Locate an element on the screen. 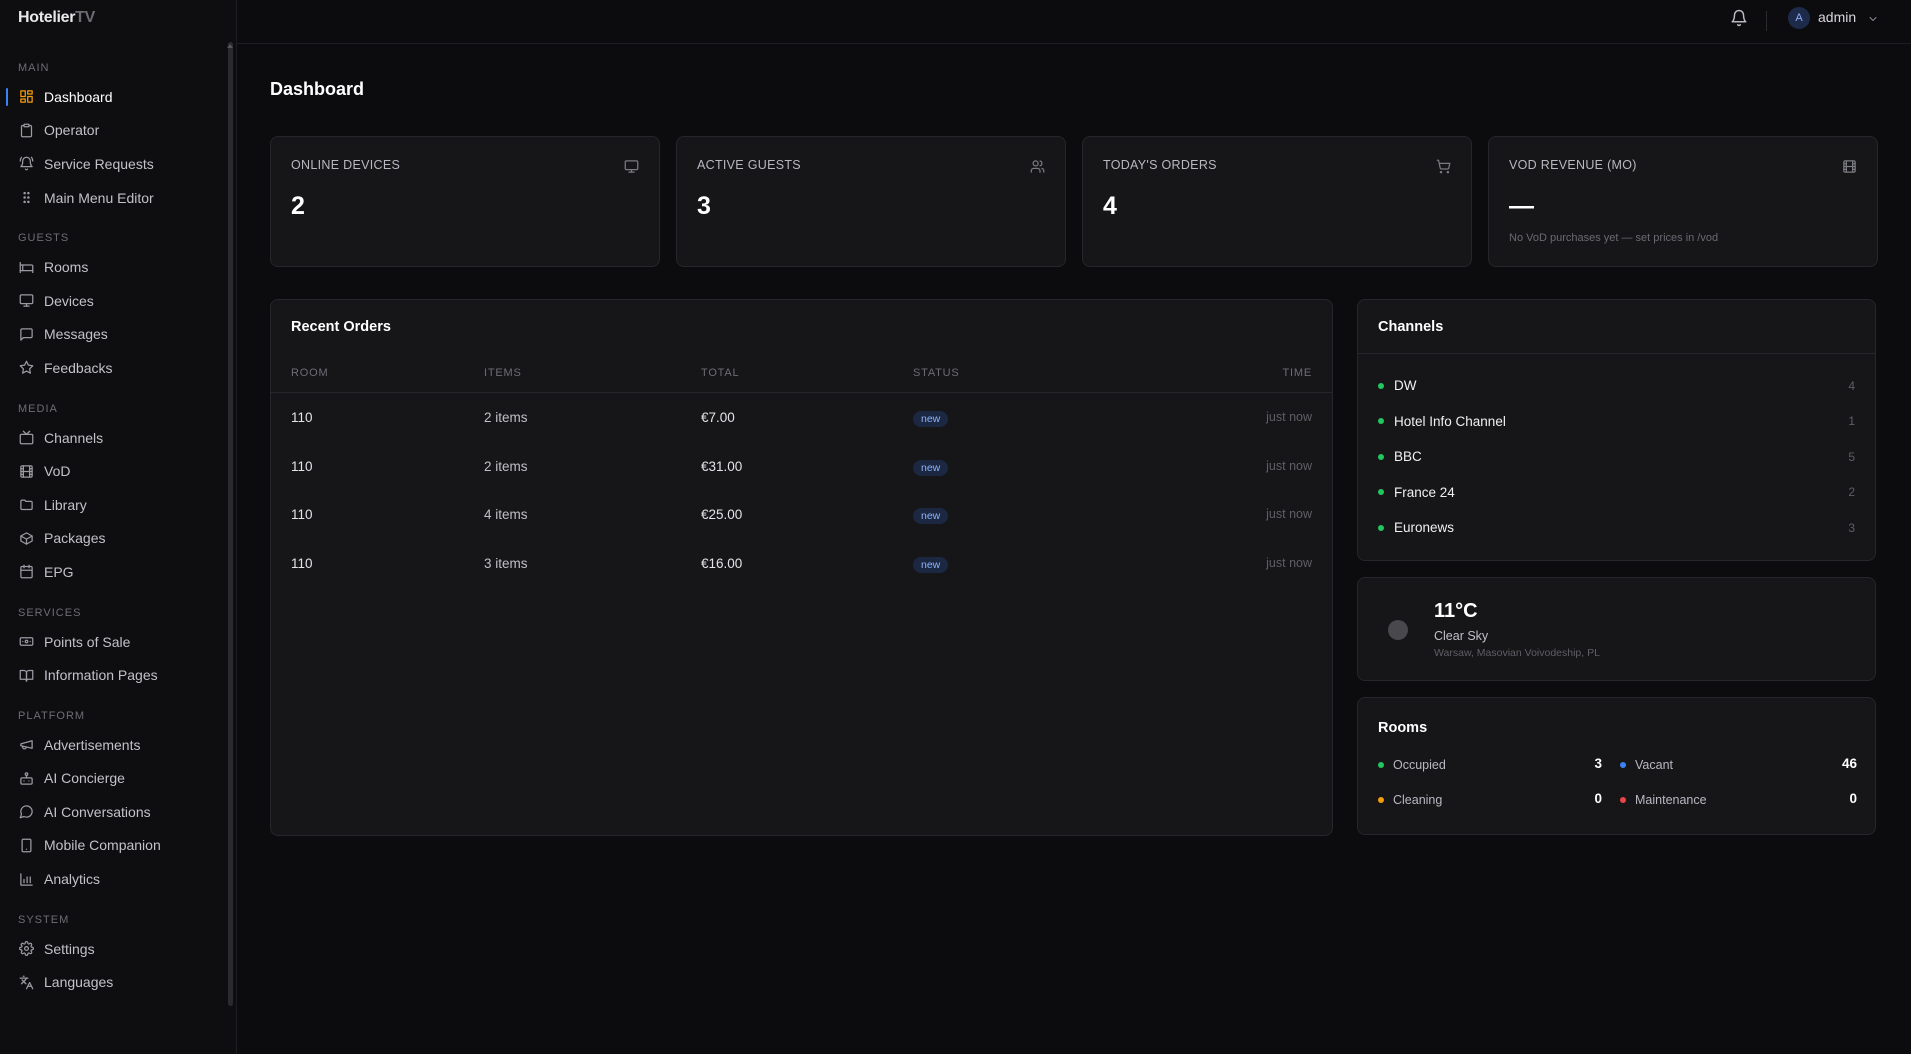 Image resolution: width=1911 pixels, height=1054 pixels. sidebar-item-messages: Messages is located at coordinates (114, 335).